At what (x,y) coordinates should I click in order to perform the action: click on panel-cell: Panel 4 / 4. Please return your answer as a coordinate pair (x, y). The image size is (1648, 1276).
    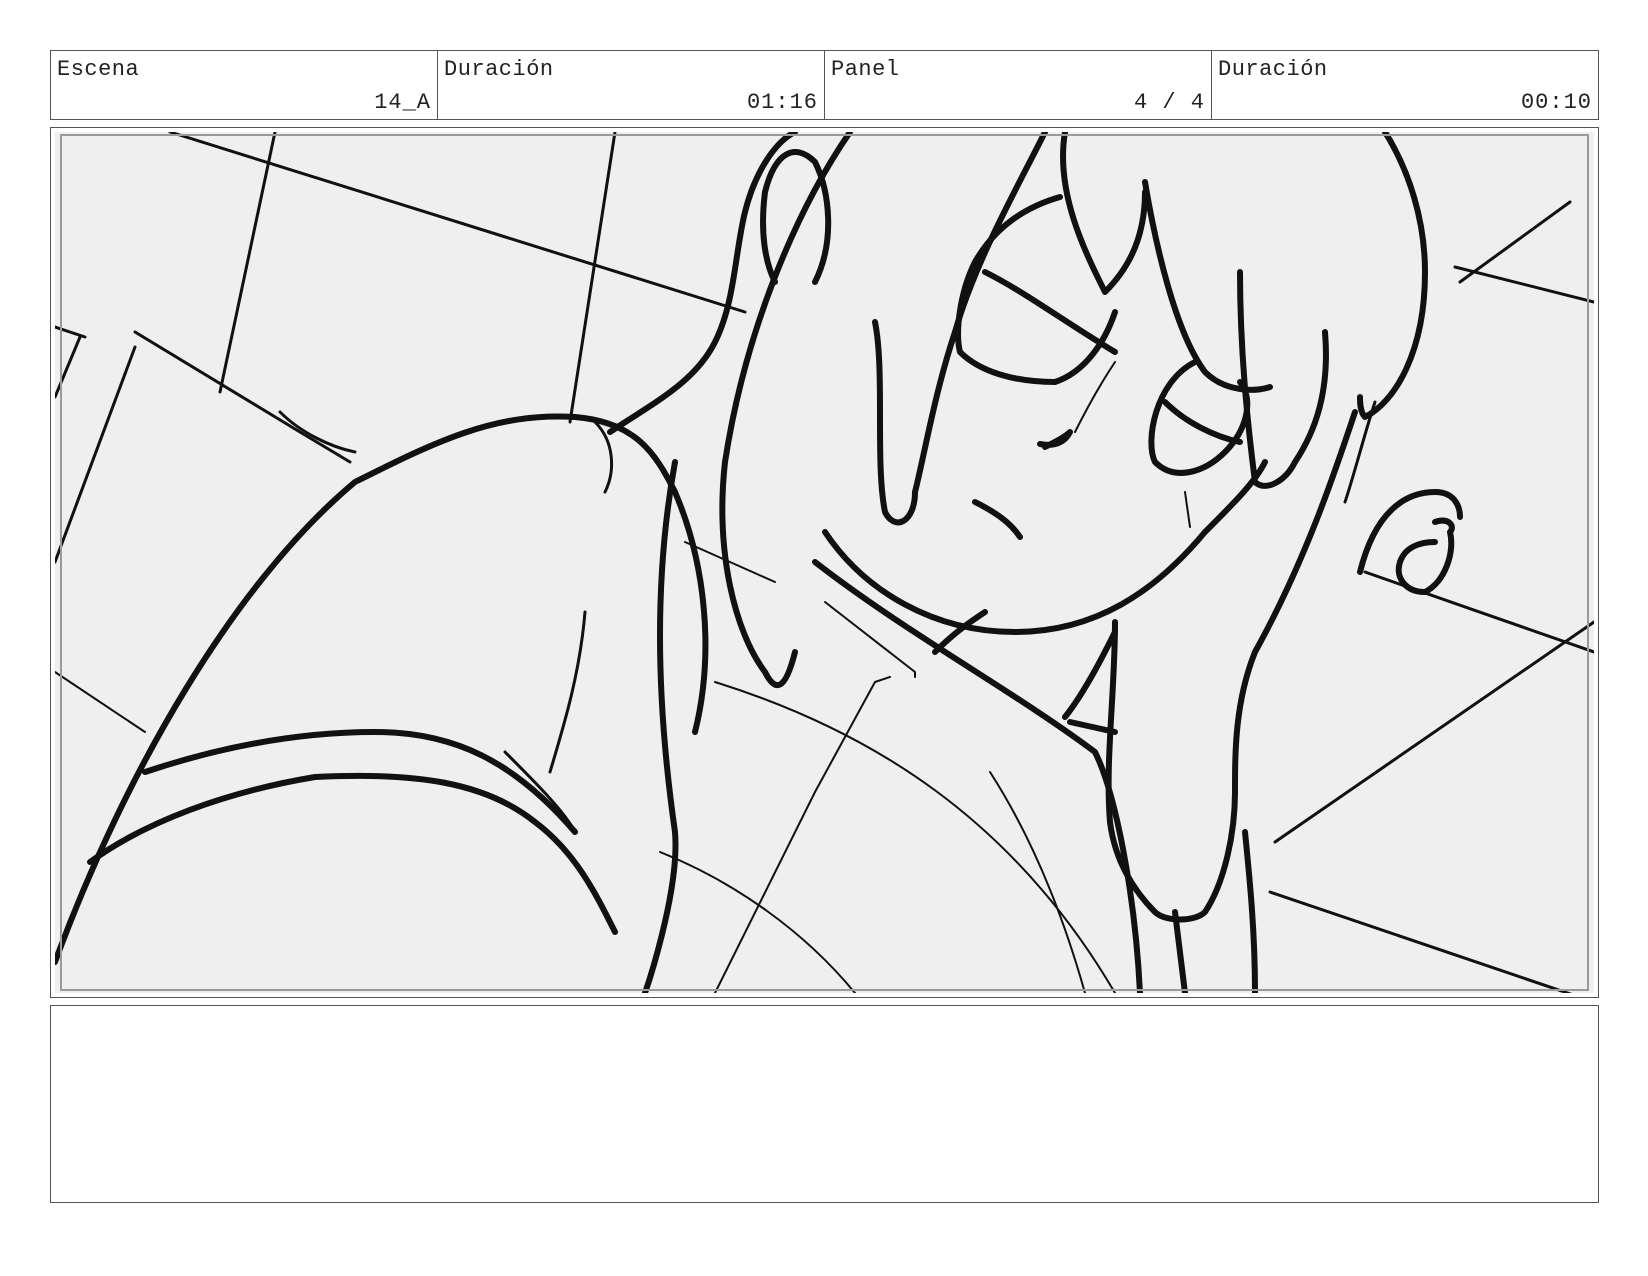
    Looking at the image, I should click on (1018, 85).